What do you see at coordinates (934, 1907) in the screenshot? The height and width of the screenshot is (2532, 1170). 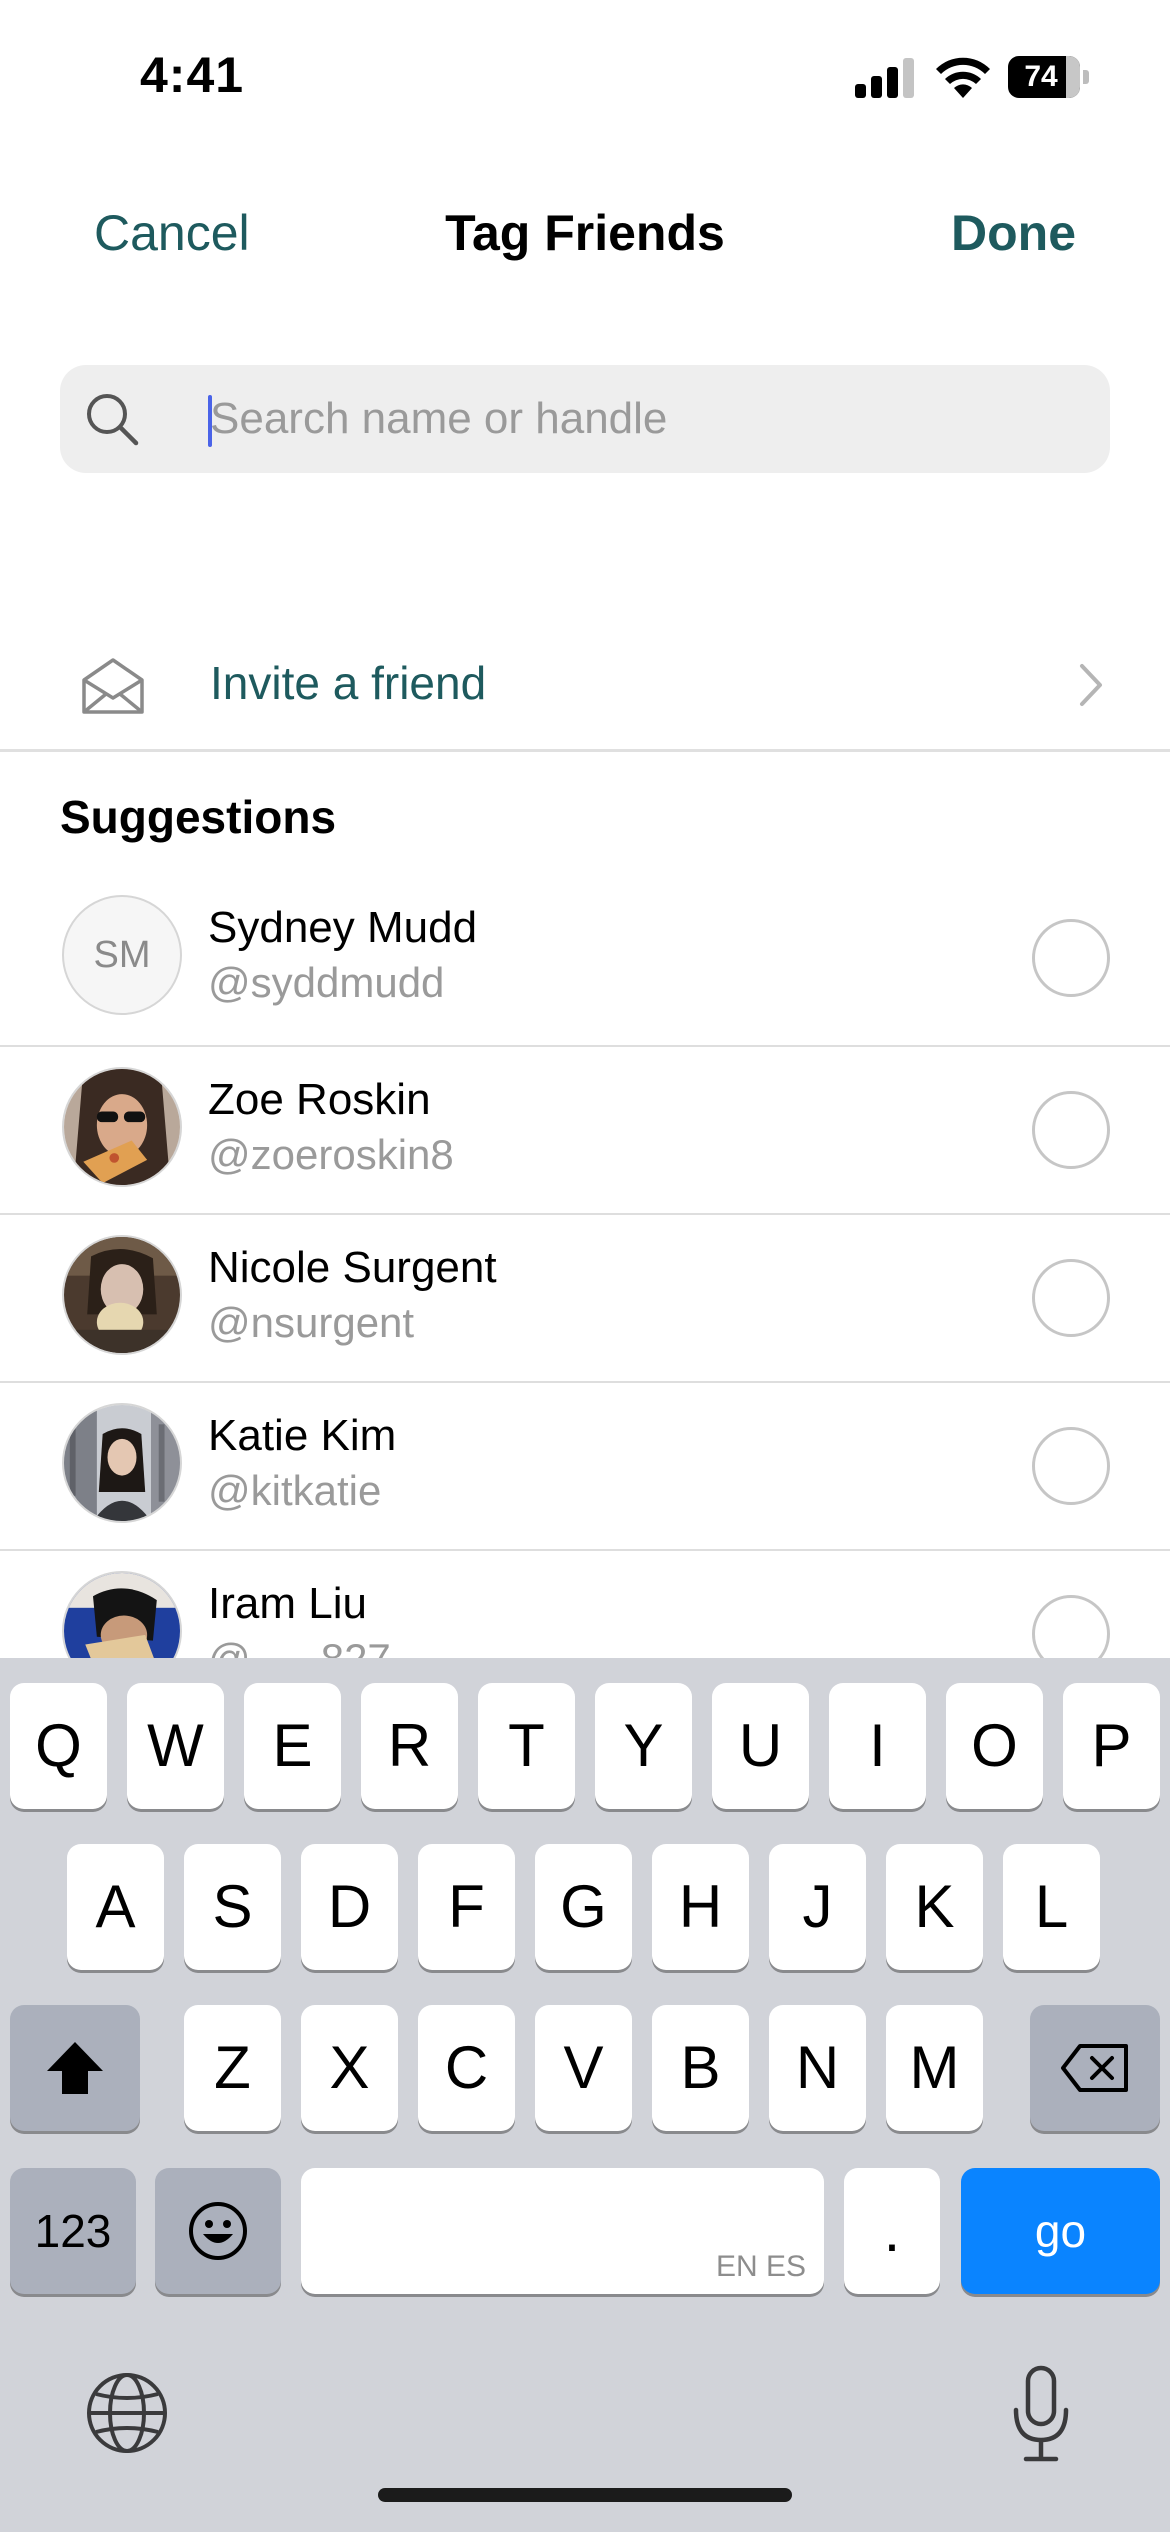 I see `key-k: K` at bounding box center [934, 1907].